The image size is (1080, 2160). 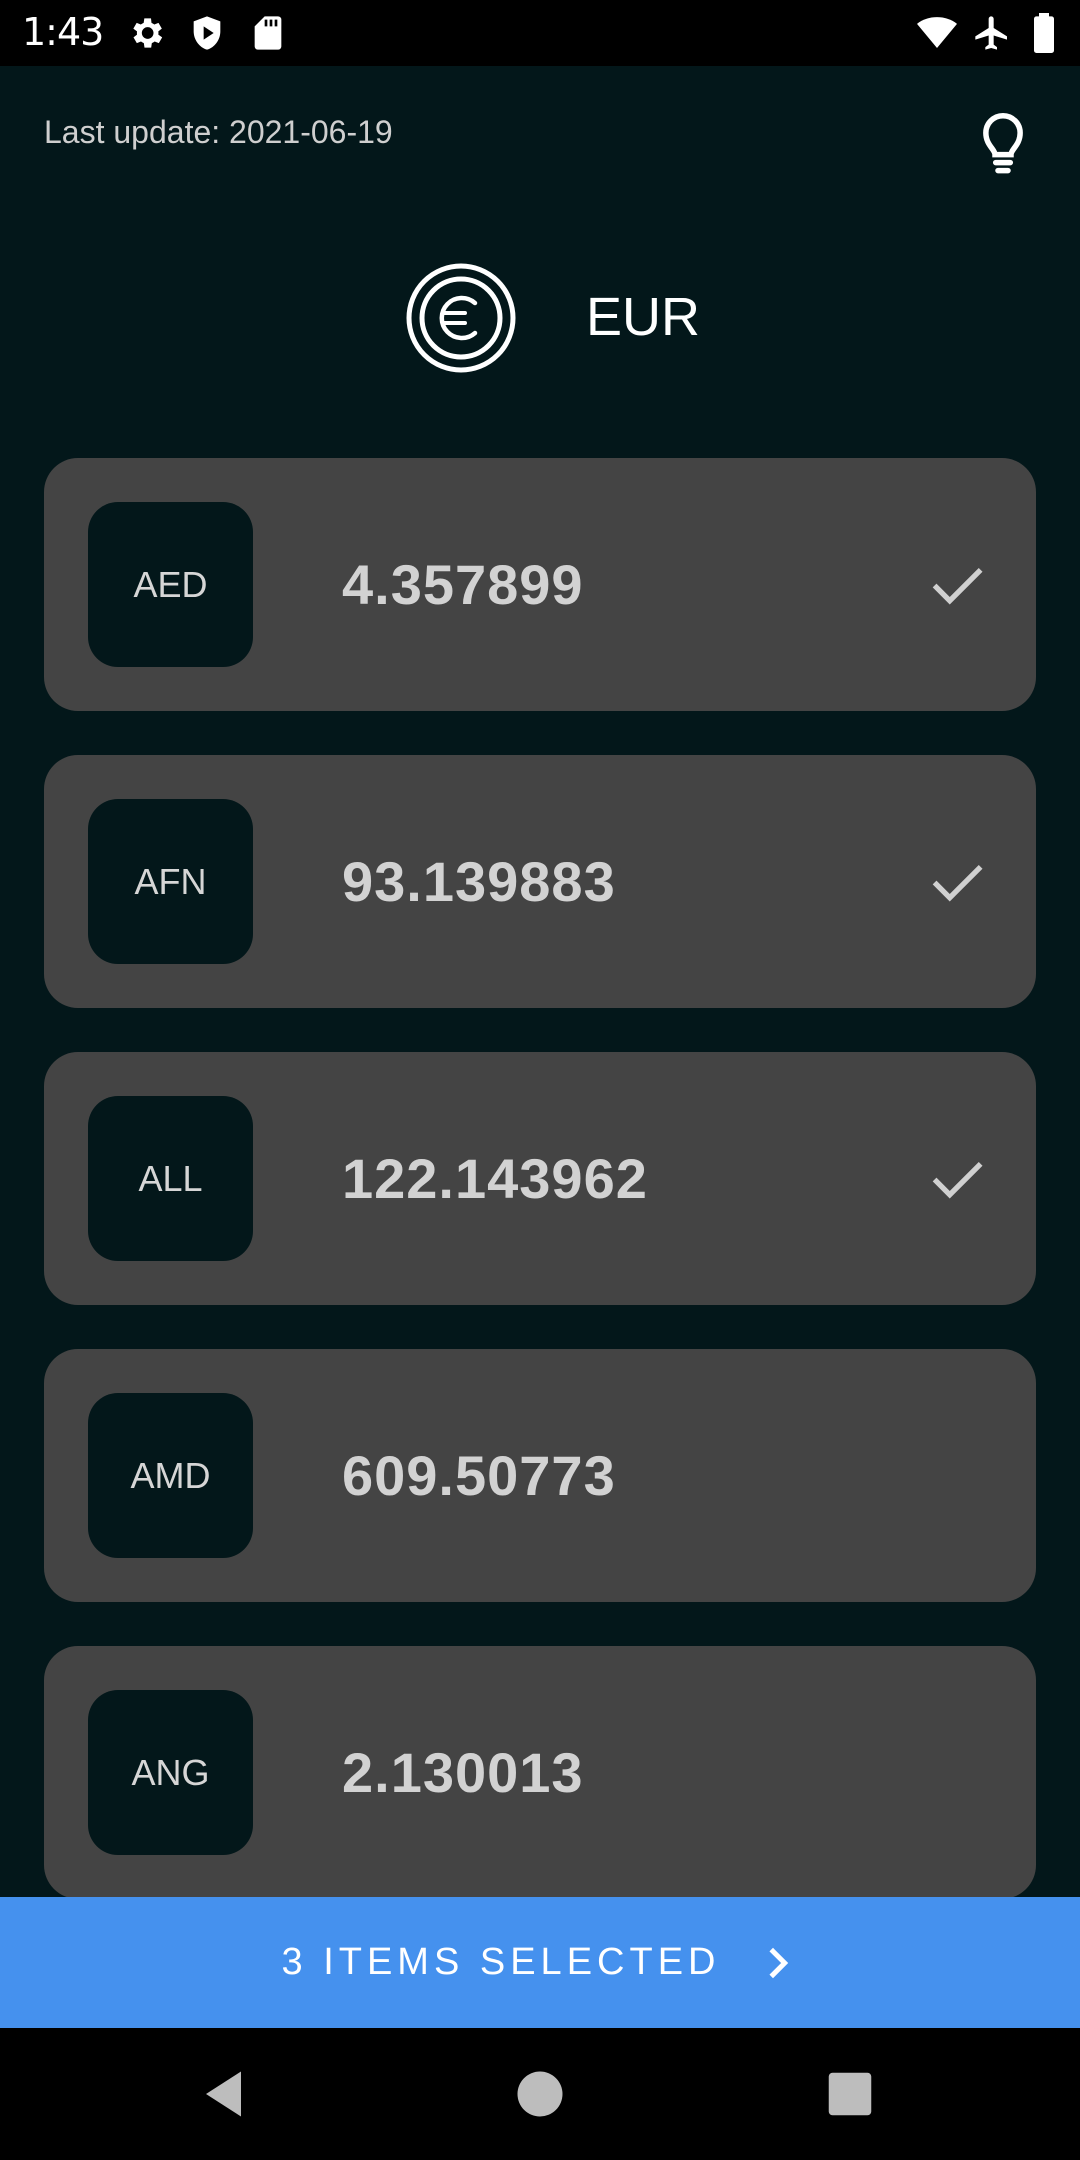 I want to click on base-currency: EUR, so click(x=540, y=322).